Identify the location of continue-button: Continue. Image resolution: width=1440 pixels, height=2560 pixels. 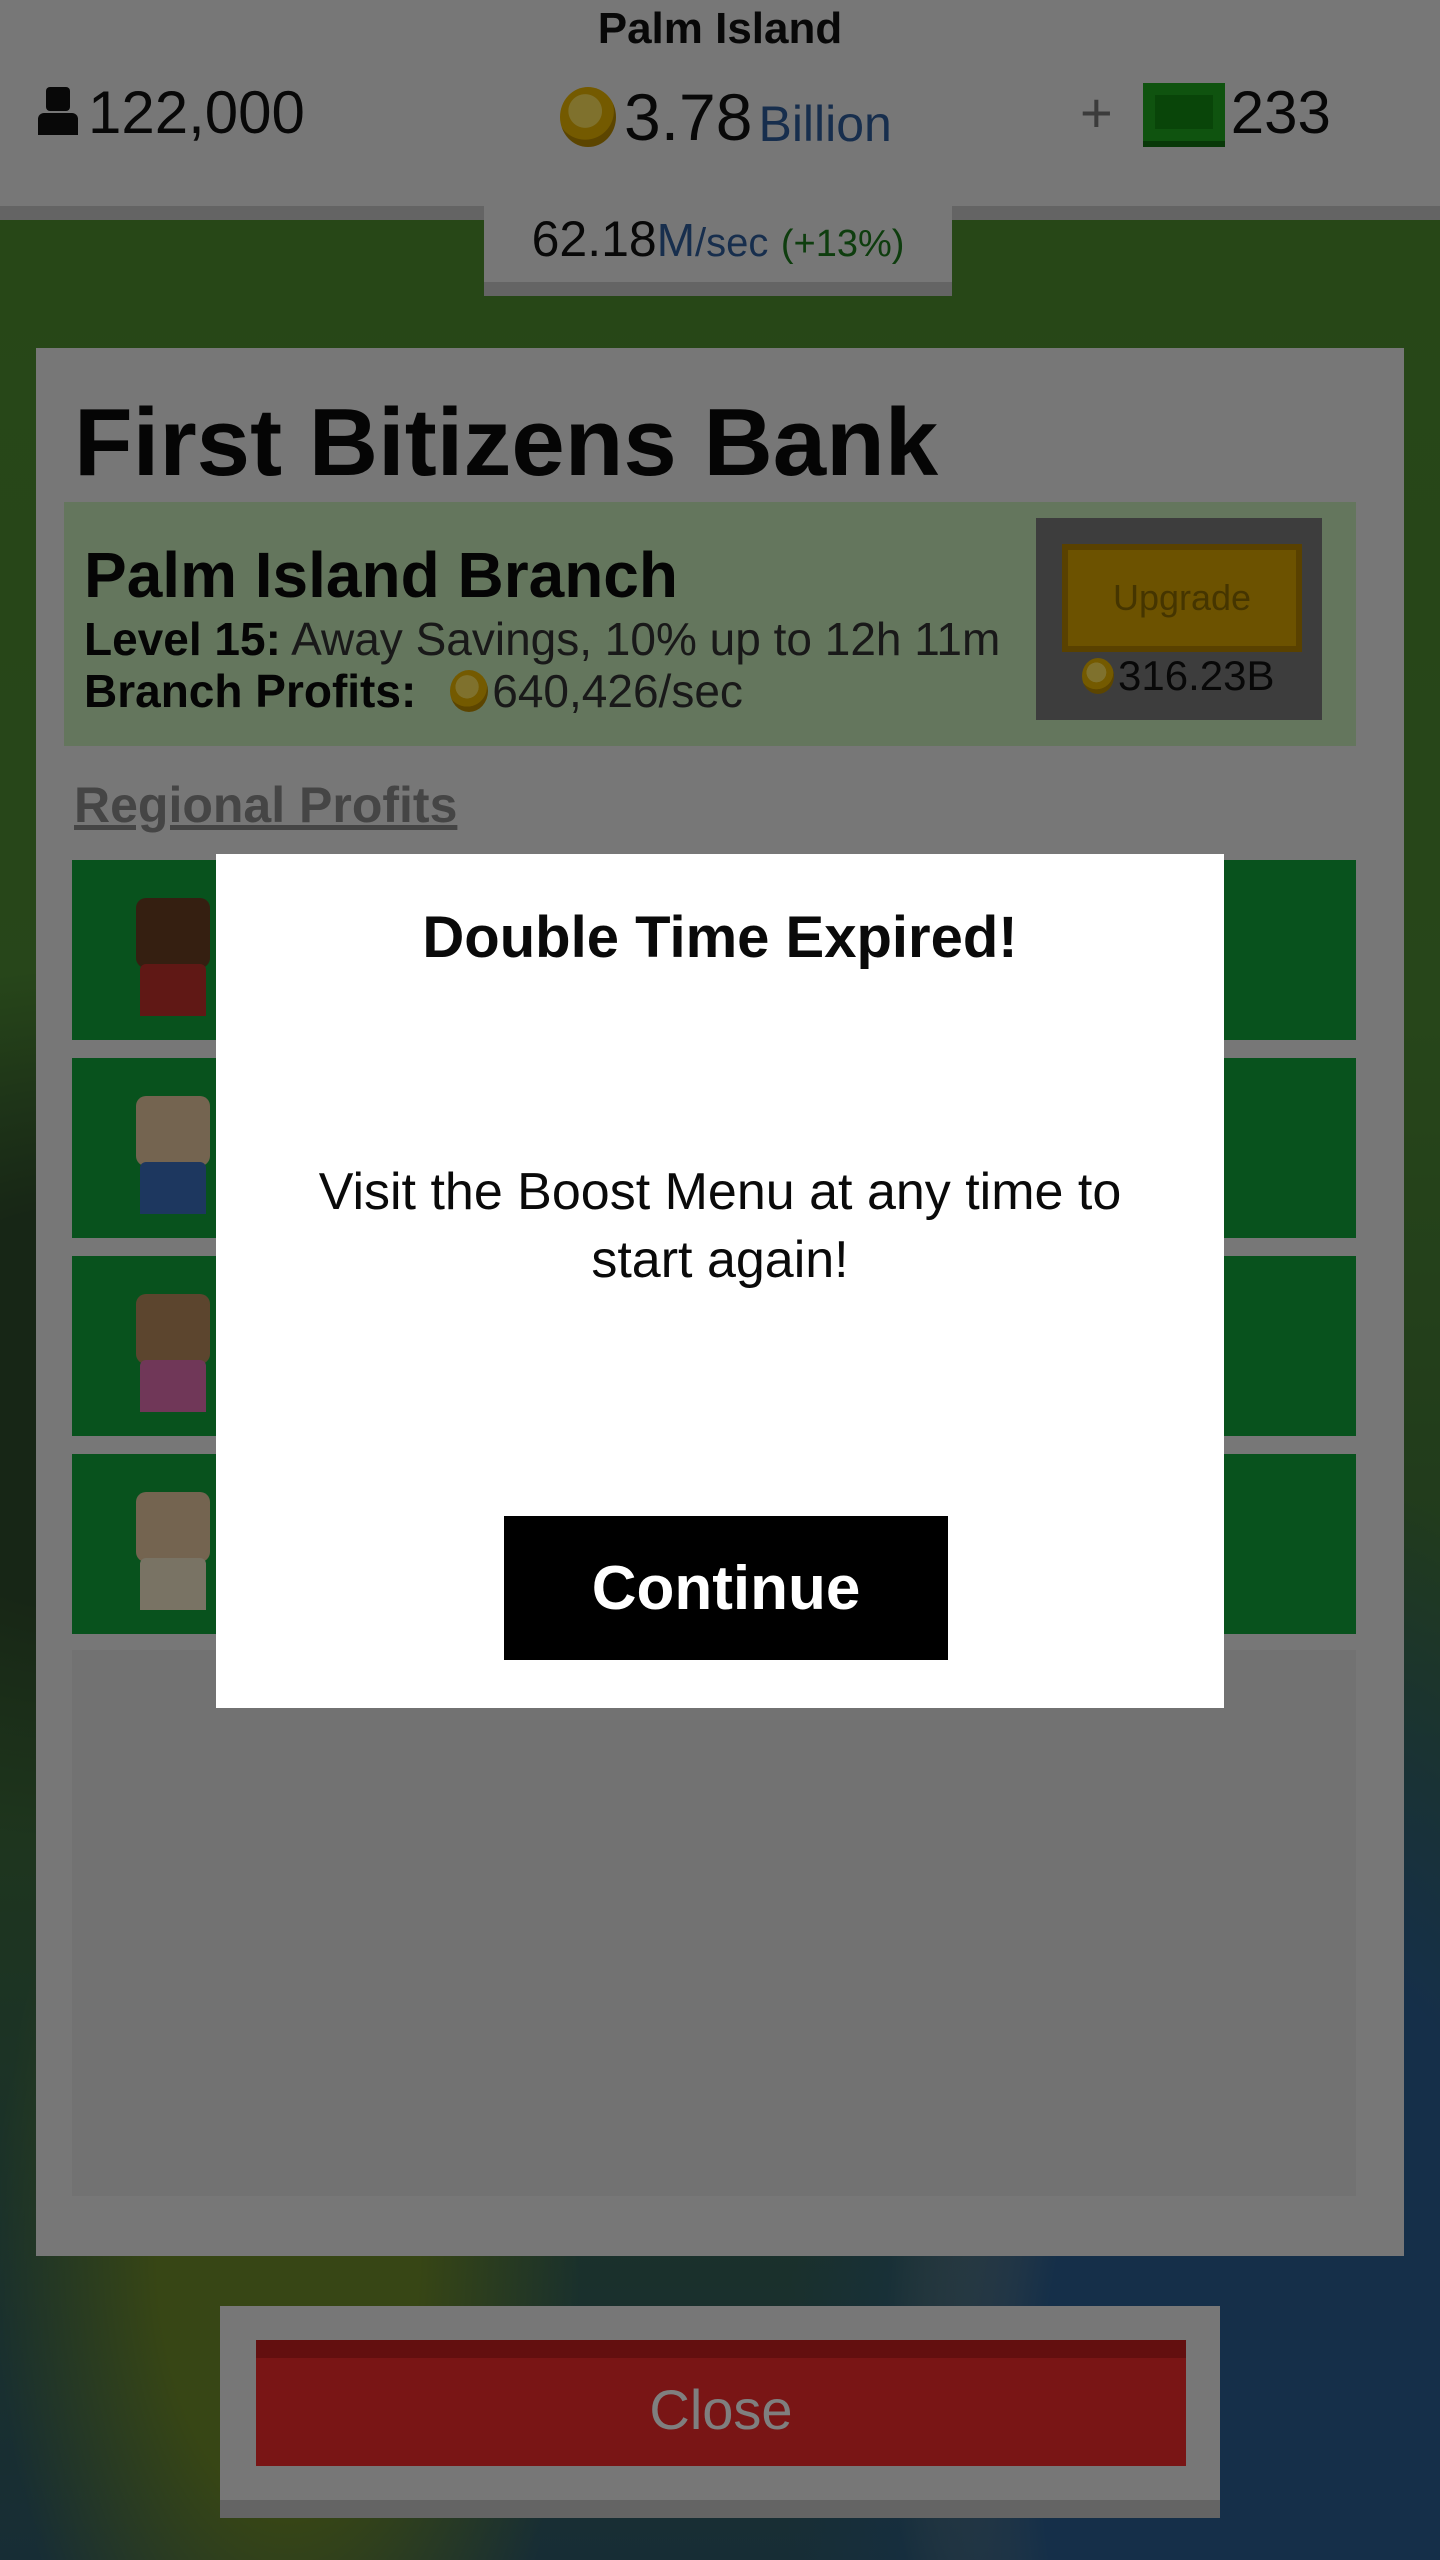
(726, 1588).